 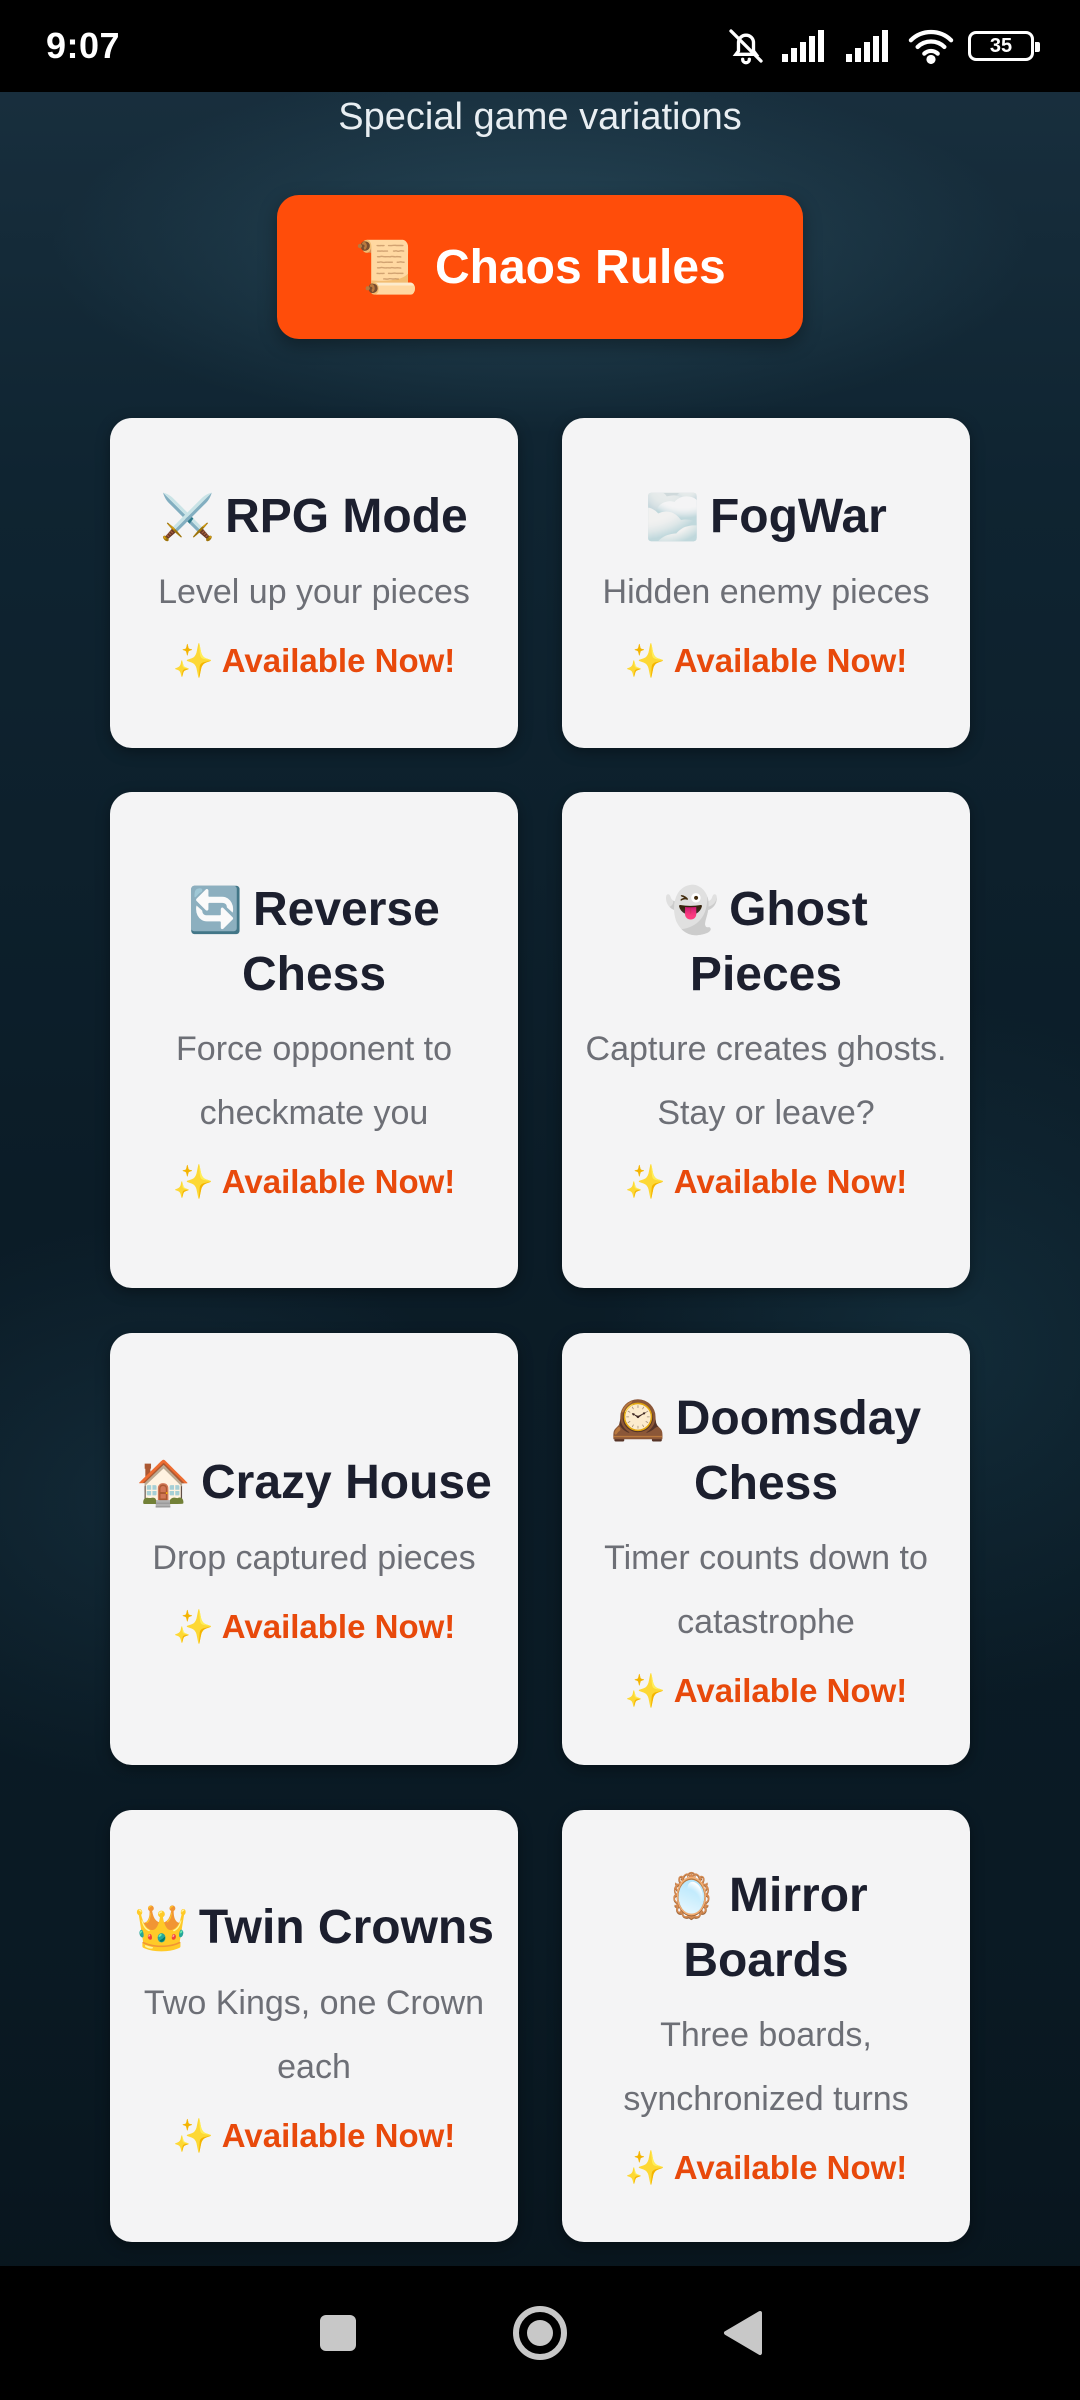 I want to click on mode-title: 🕰️ Doomsday Chess, so click(x=766, y=1451).